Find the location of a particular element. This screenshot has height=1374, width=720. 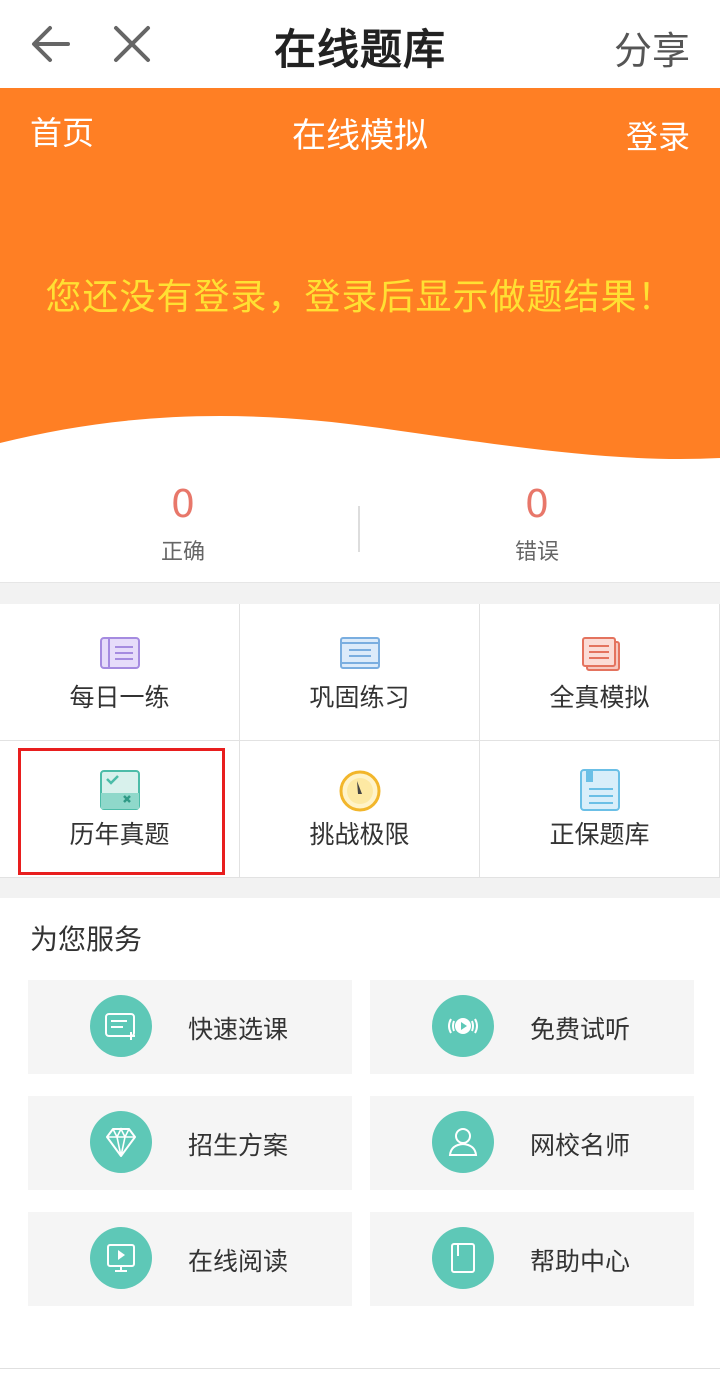

user-icon is located at coordinates (463, 1142).